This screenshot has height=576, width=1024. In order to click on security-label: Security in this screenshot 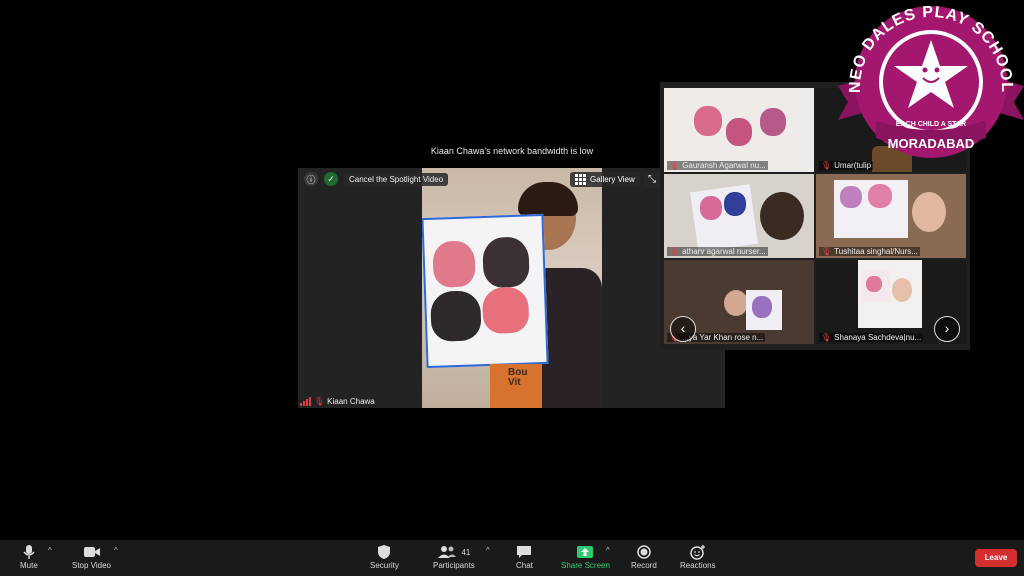, I will do `click(384, 565)`.